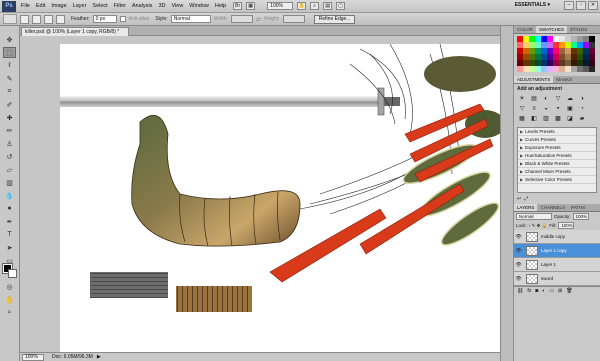  Describe the element at coordinates (546, 109) in the screenshot. I see `adjustment-icon: ◒` at that location.